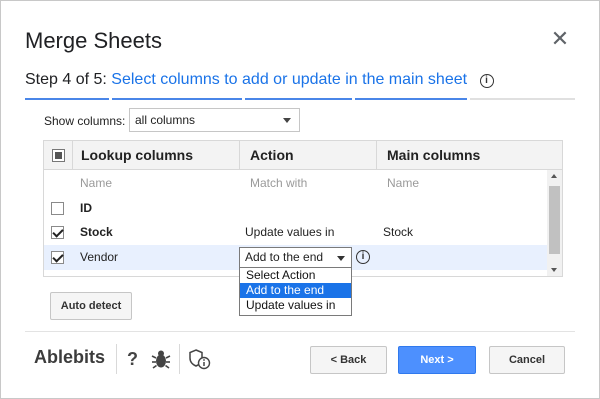  Describe the element at coordinates (296, 208) in the screenshot. I see `table-row: ID` at that location.